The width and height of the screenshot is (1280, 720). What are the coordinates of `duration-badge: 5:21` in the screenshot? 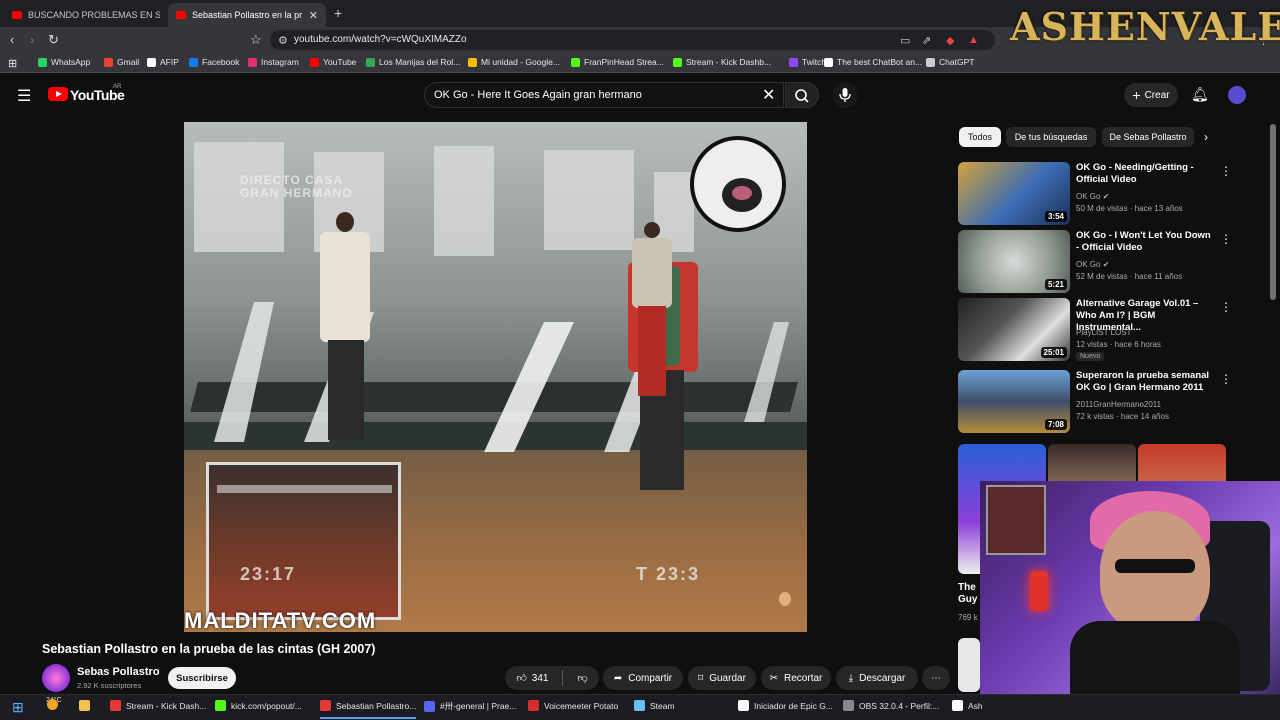 It's located at (1055, 284).